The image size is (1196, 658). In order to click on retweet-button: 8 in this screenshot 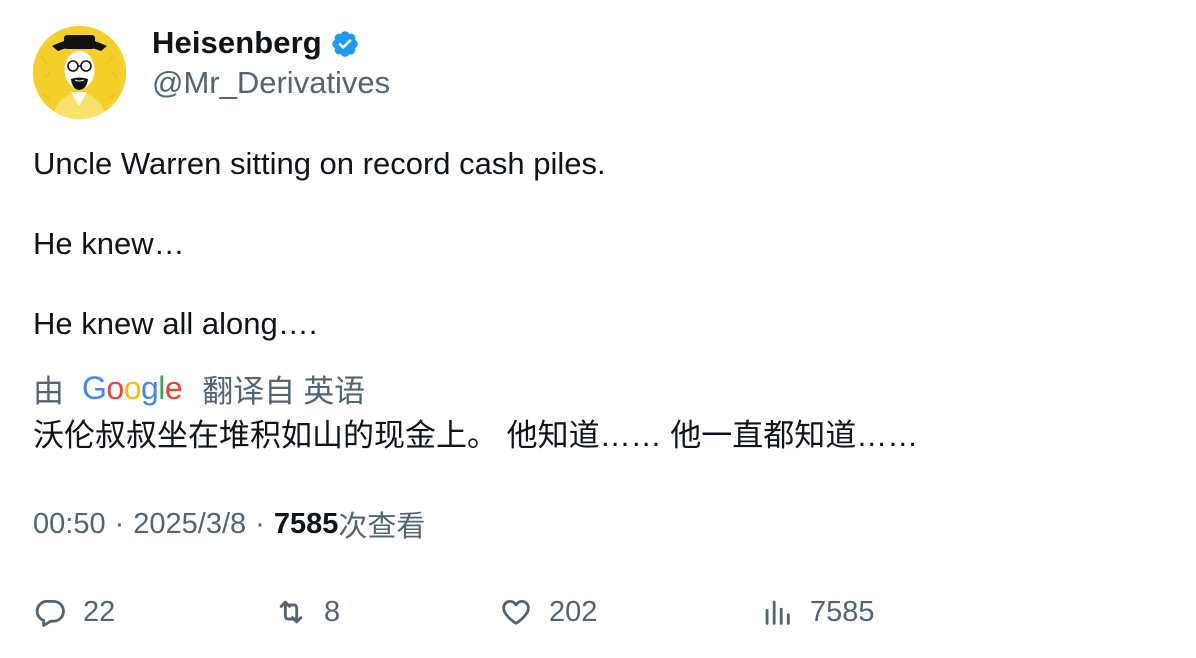, I will do `click(307, 612)`.